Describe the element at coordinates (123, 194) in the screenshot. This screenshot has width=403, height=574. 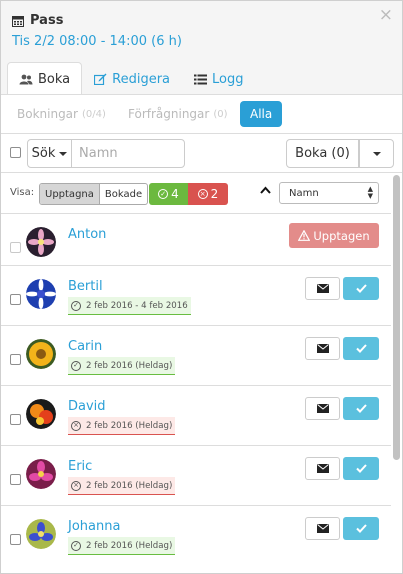
I see `filter-bokade-button: Bokade` at that location.